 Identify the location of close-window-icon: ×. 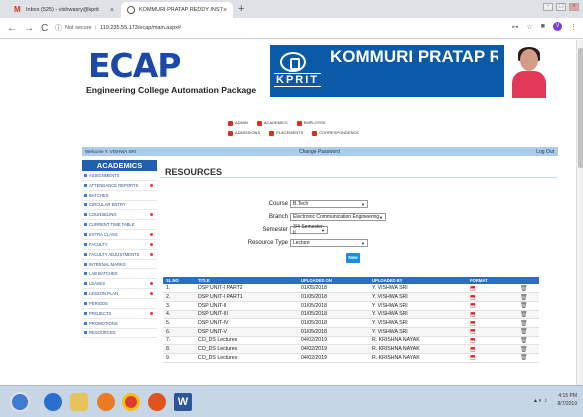
(574, 7).